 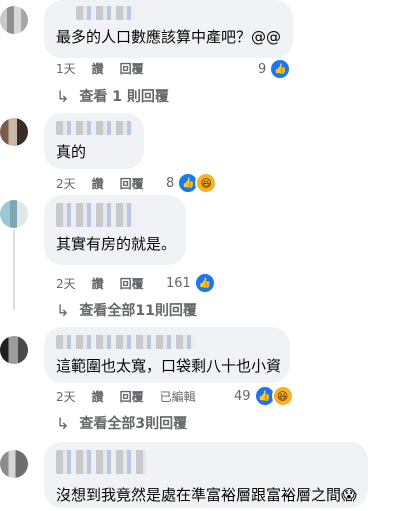 I want to click on reaction-count: 9, so click(x=262, y=69).